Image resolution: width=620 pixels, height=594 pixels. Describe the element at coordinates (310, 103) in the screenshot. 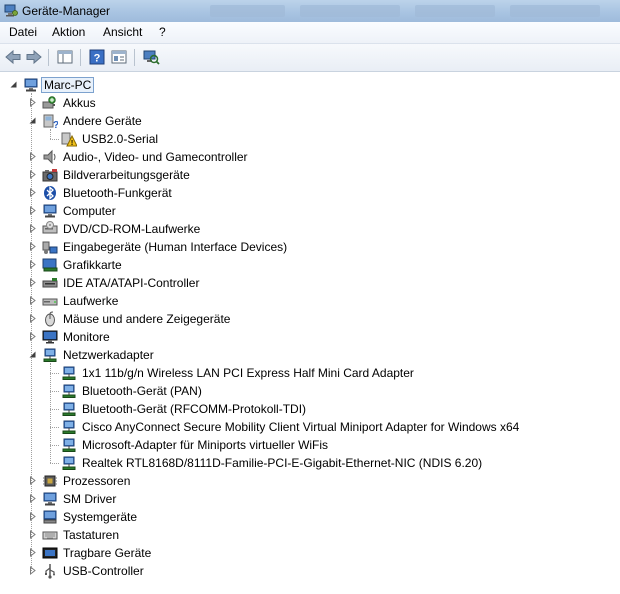

I see `device-category: Akkus` at that location.